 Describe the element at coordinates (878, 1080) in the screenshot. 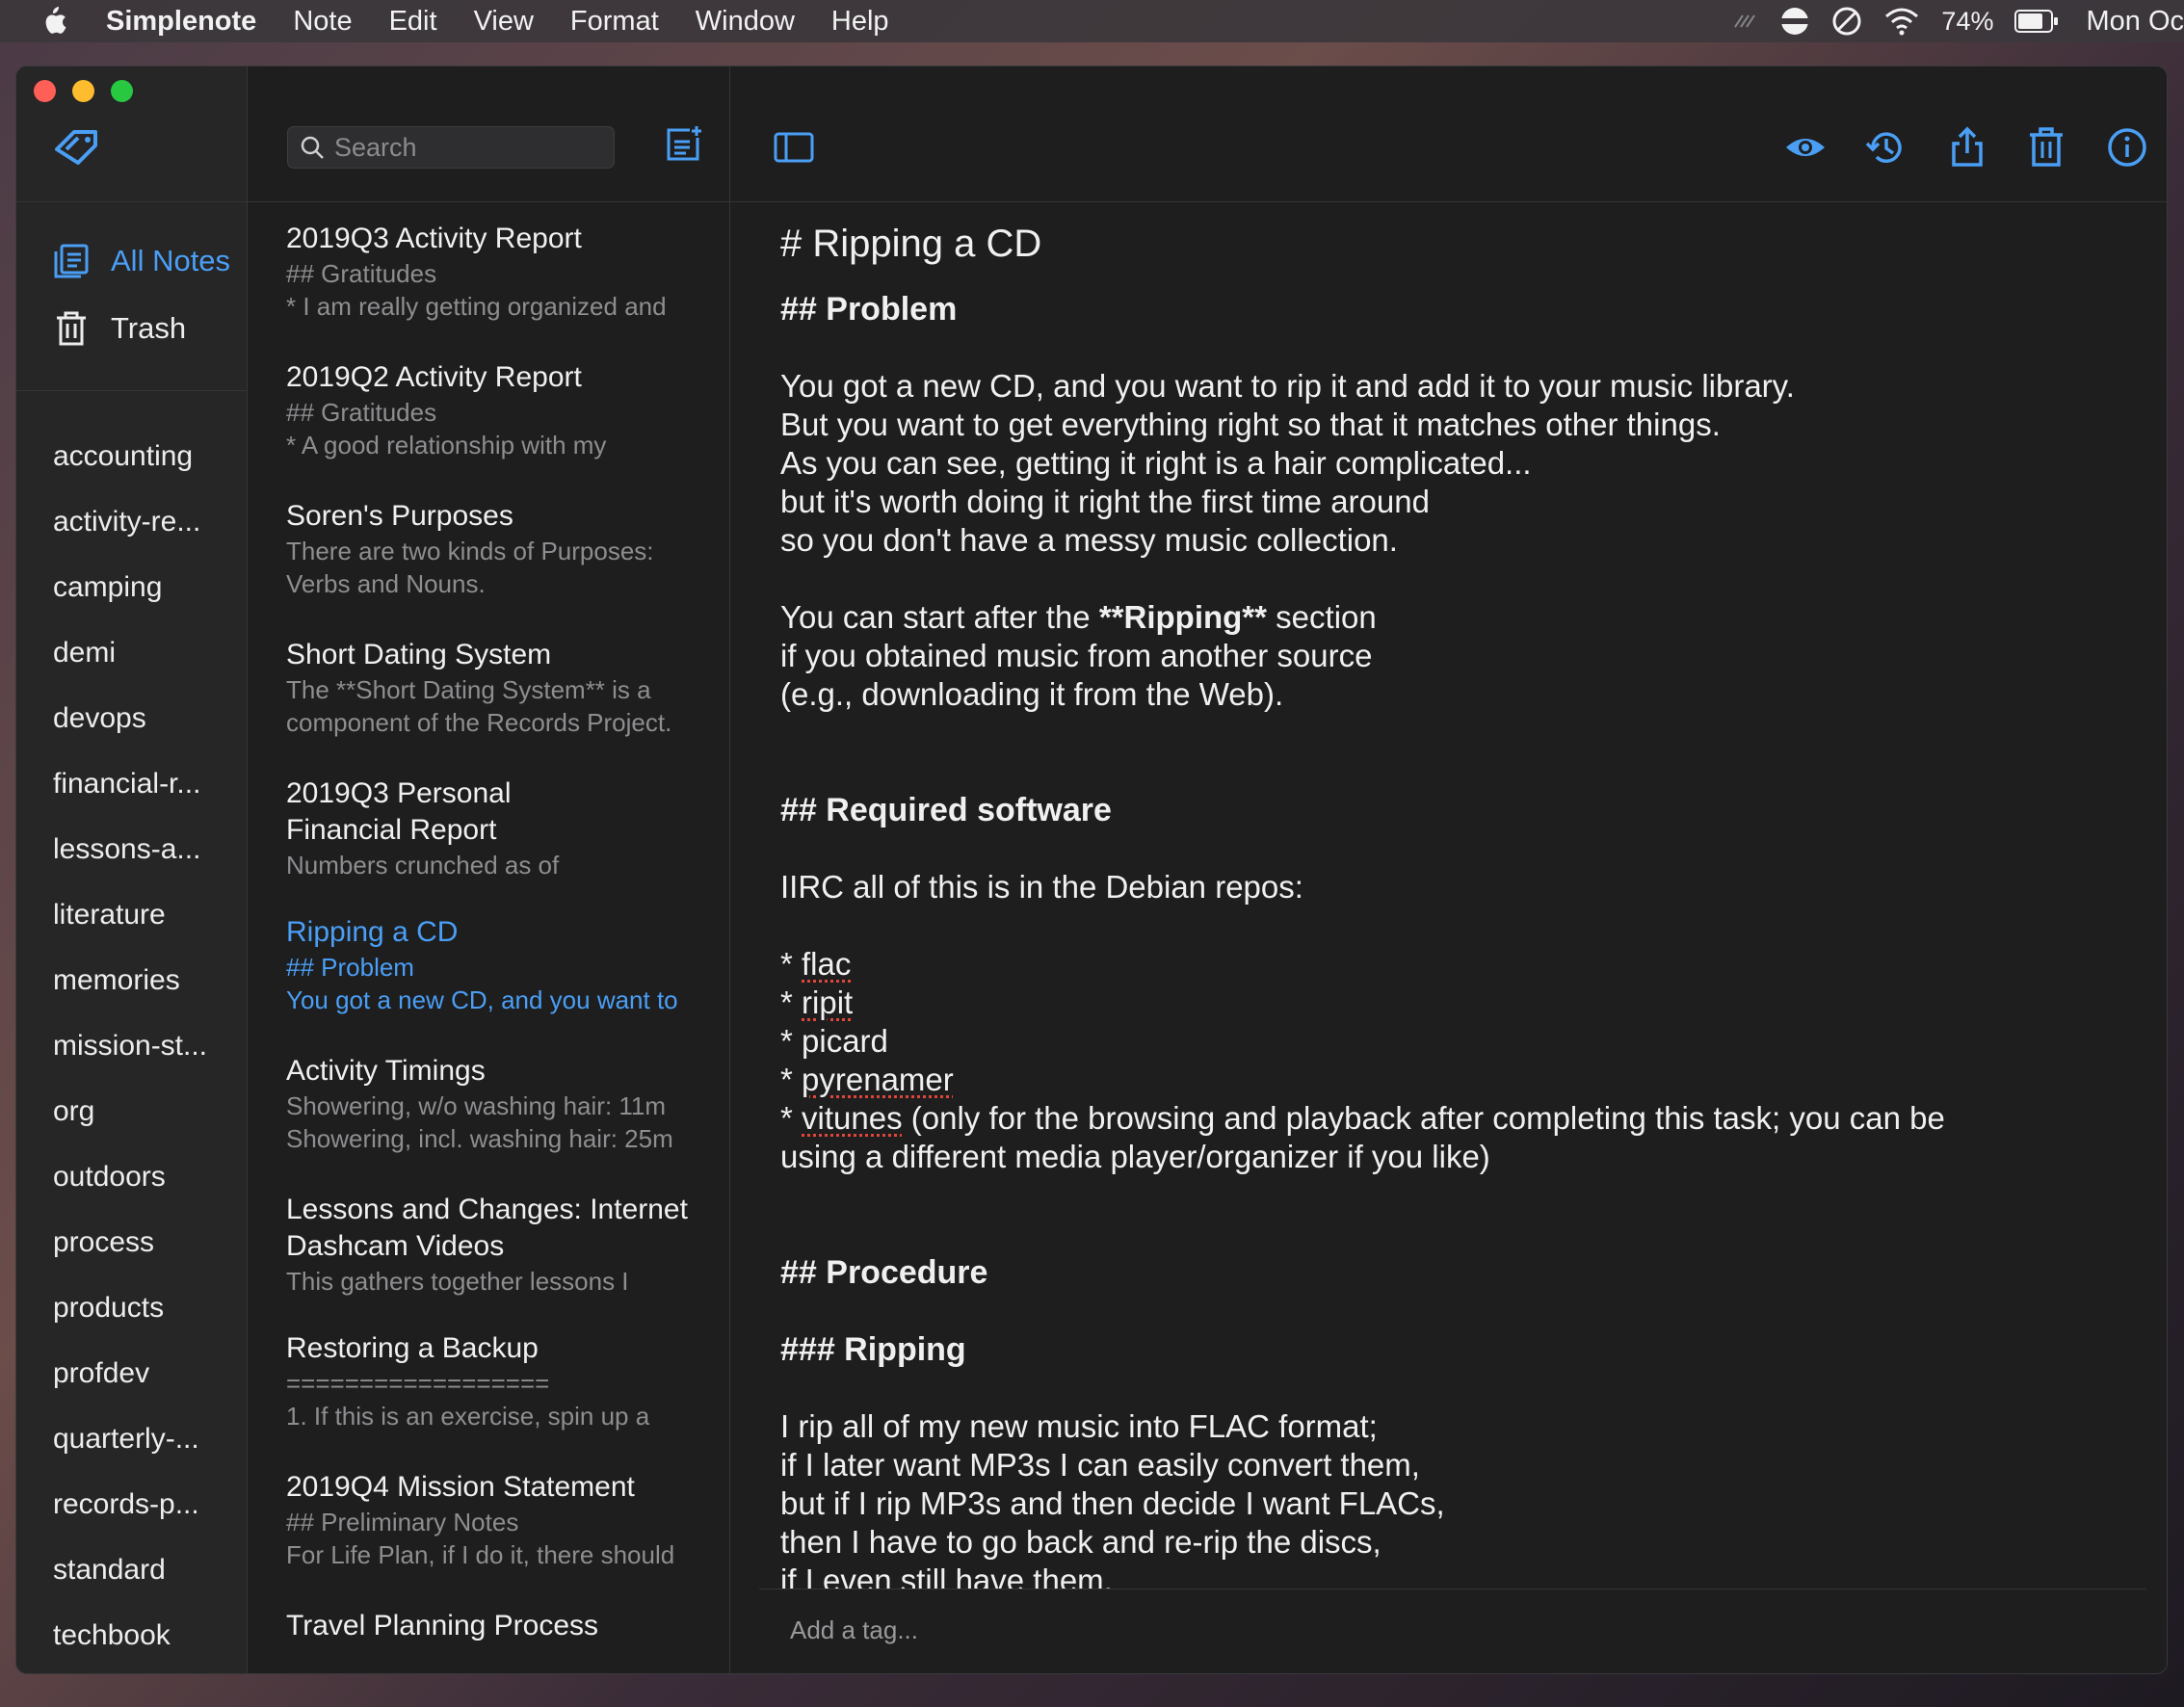

I see `misspelled-word: pyrenamer` at that location.